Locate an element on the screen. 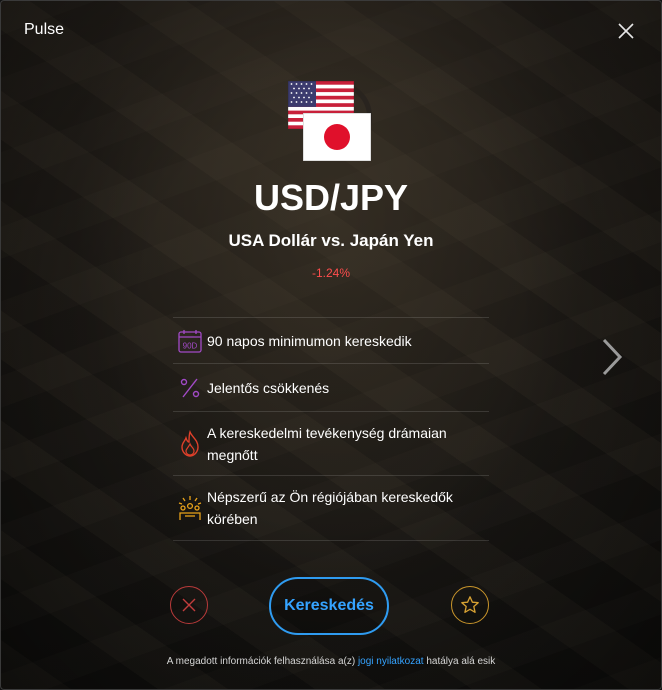 Image resolution: width=662 pixels, height=690 pixels. calendar-90d-icon: 90D is located at coordinates (190, 341).